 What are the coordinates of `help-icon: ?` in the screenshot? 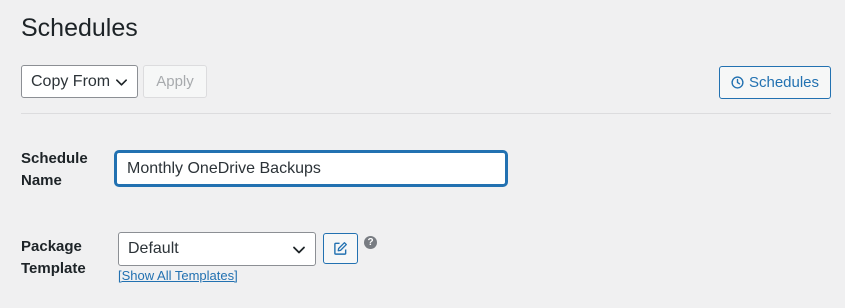 It's located at (370, 242).